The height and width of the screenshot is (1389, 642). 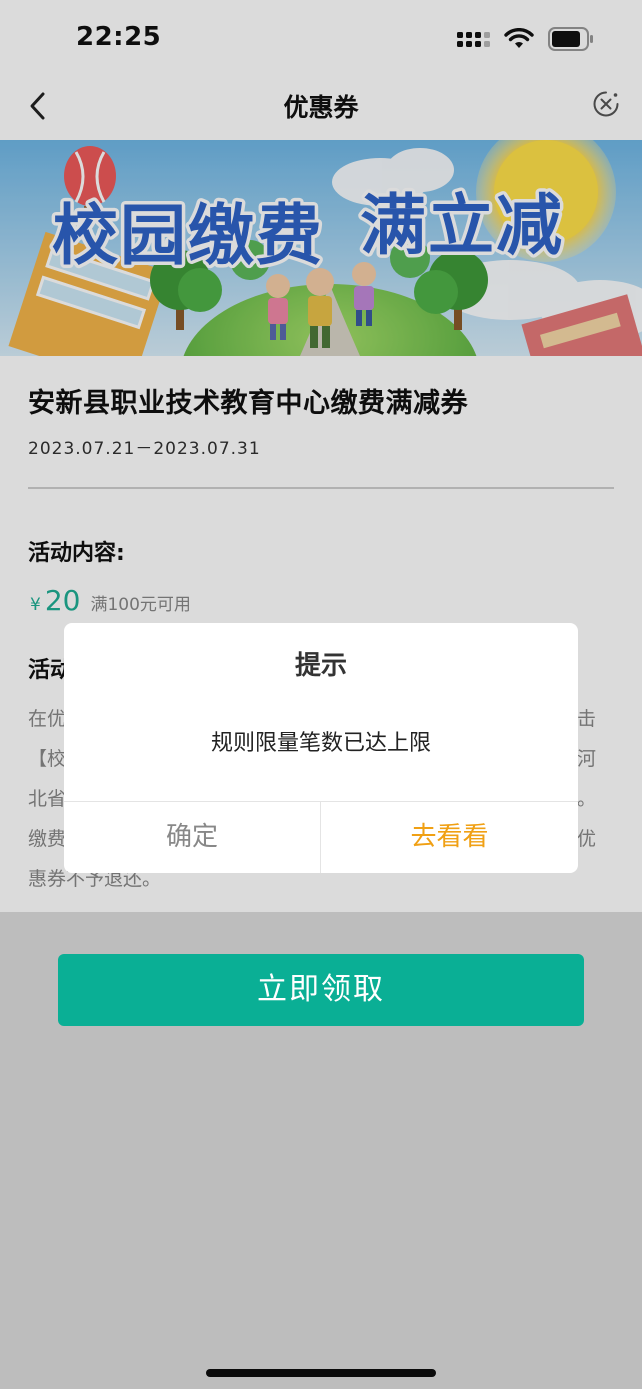 What do you see at coordinates (320, 743) in the screenshot?
I see `dialog-message: 规则限量笔数已达上限` at bounding box center [320, 743].